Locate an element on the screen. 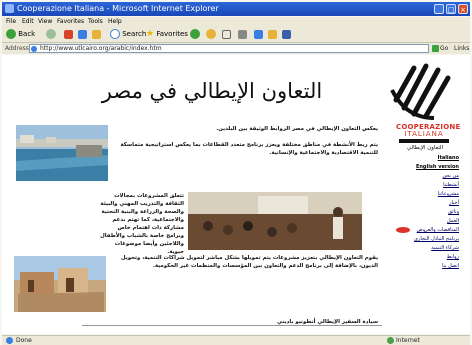 The image size is (472, 345). page-title: التعاون الإيطالي في مصر is located at coordinates (212, 91).